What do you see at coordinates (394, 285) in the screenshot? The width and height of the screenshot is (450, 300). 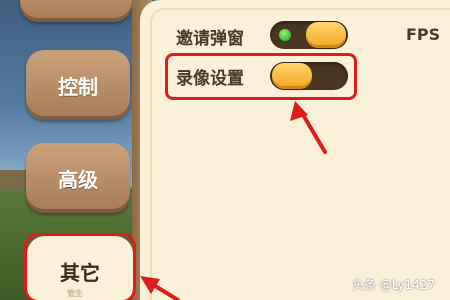 I see `watermark: 头条 @Ly1427` at bounding box center [394, 285].